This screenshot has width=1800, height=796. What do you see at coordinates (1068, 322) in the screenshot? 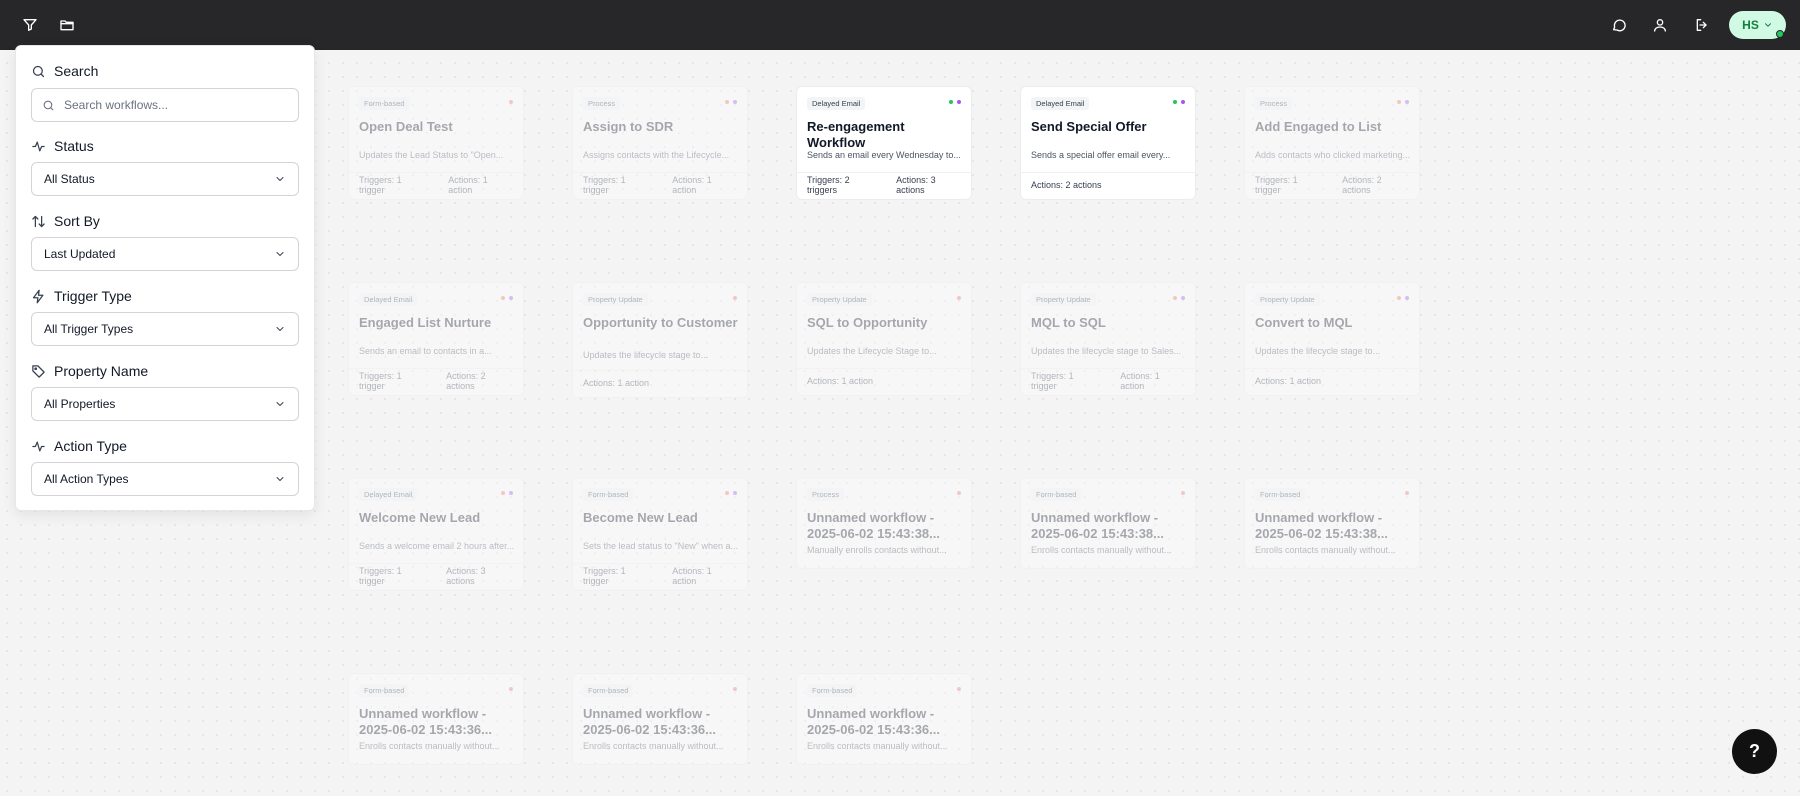
I see `workflow-title: MQL to SQL` at bounding box center [1068, 322].